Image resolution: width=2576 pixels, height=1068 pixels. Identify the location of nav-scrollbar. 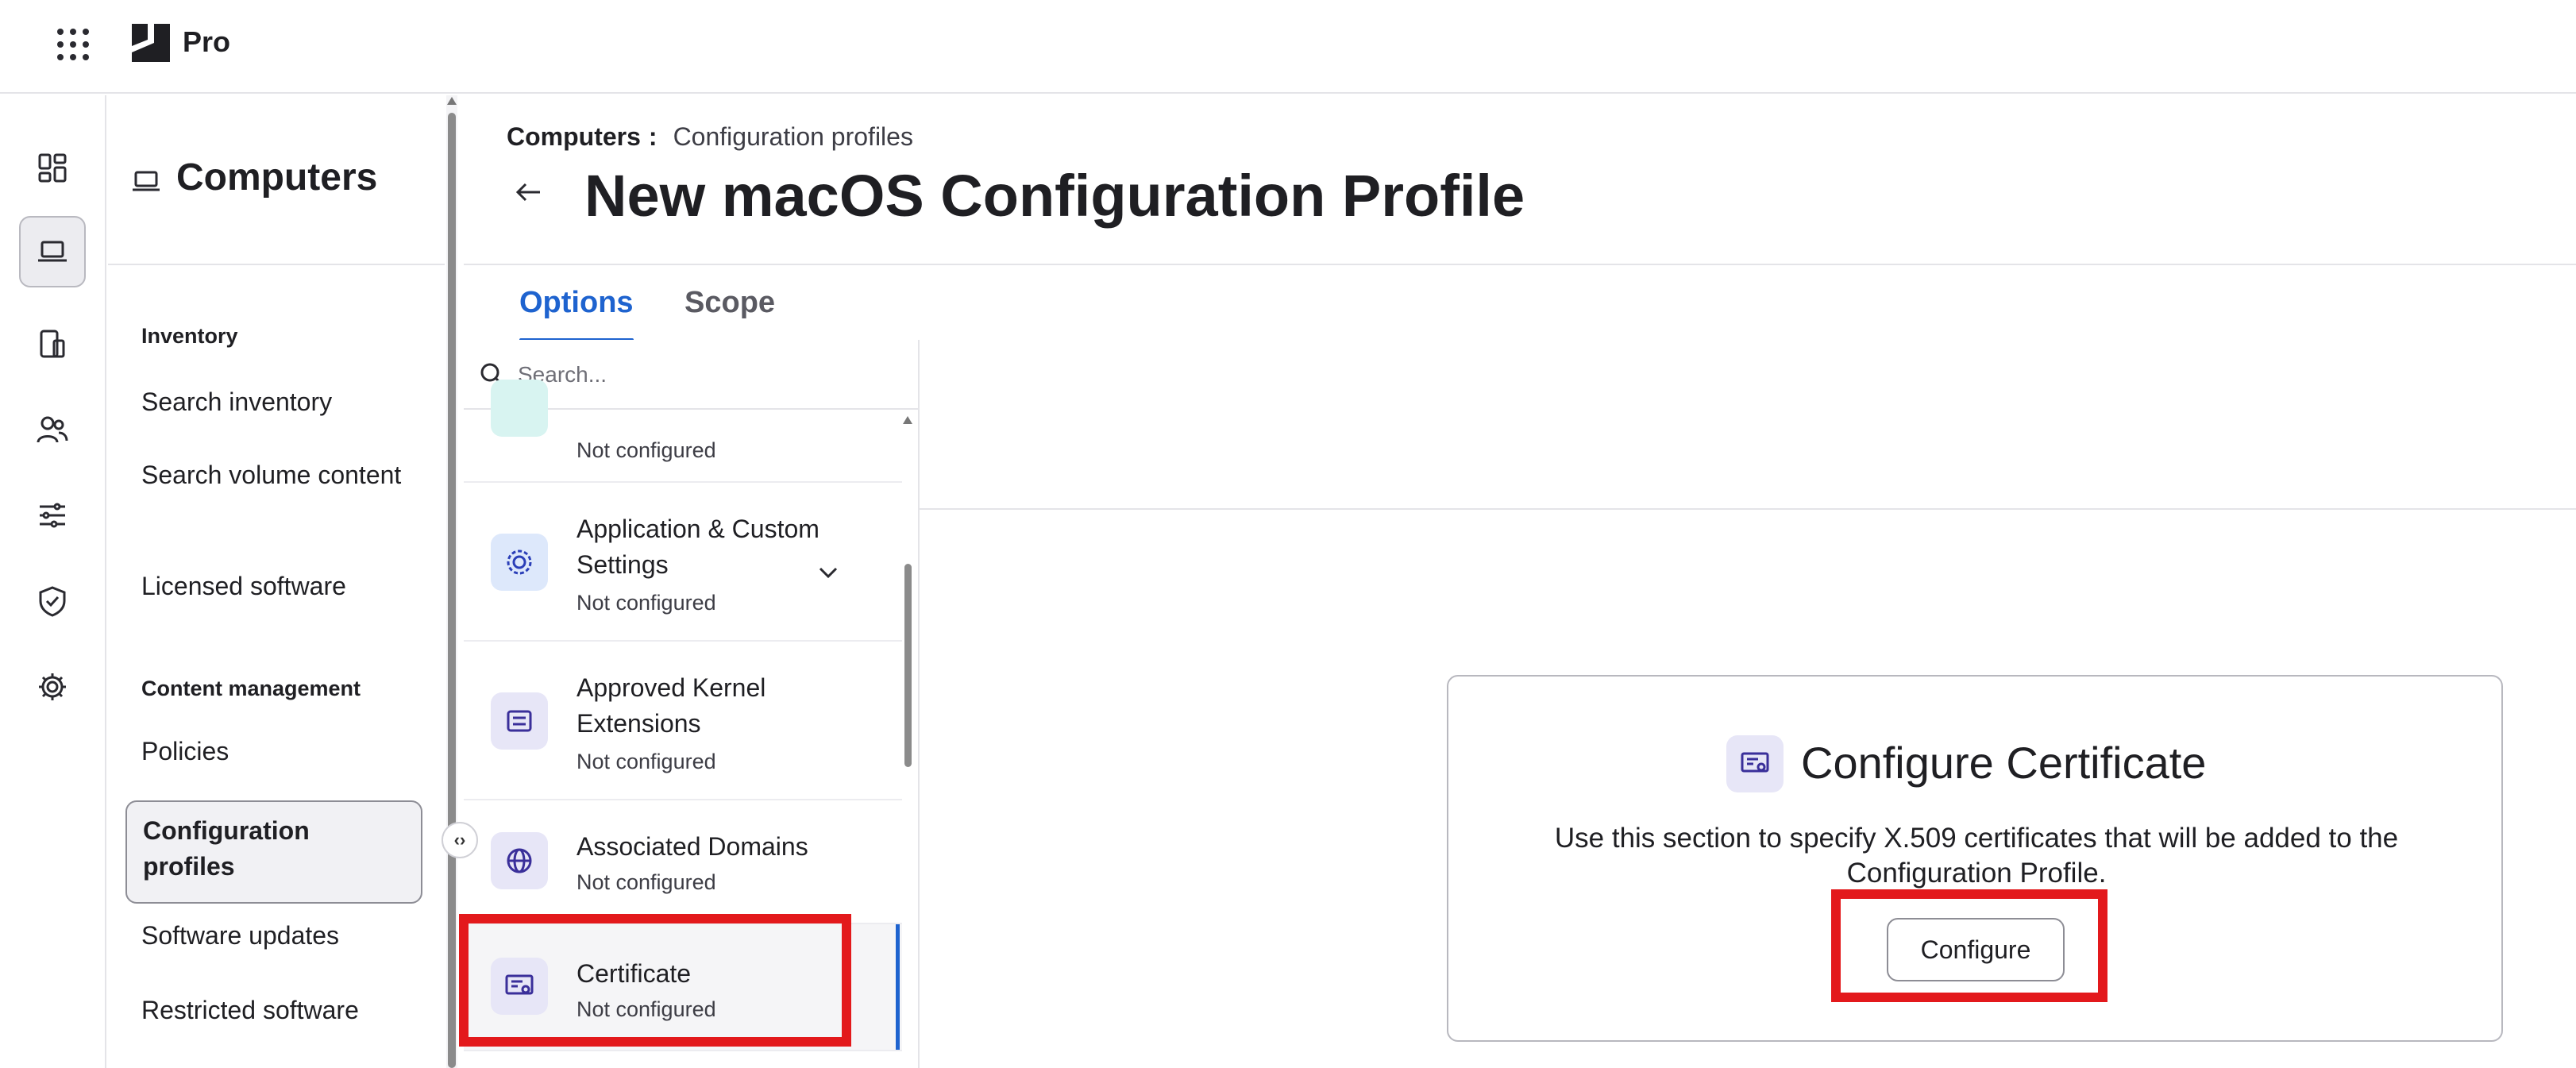
(451, 581).